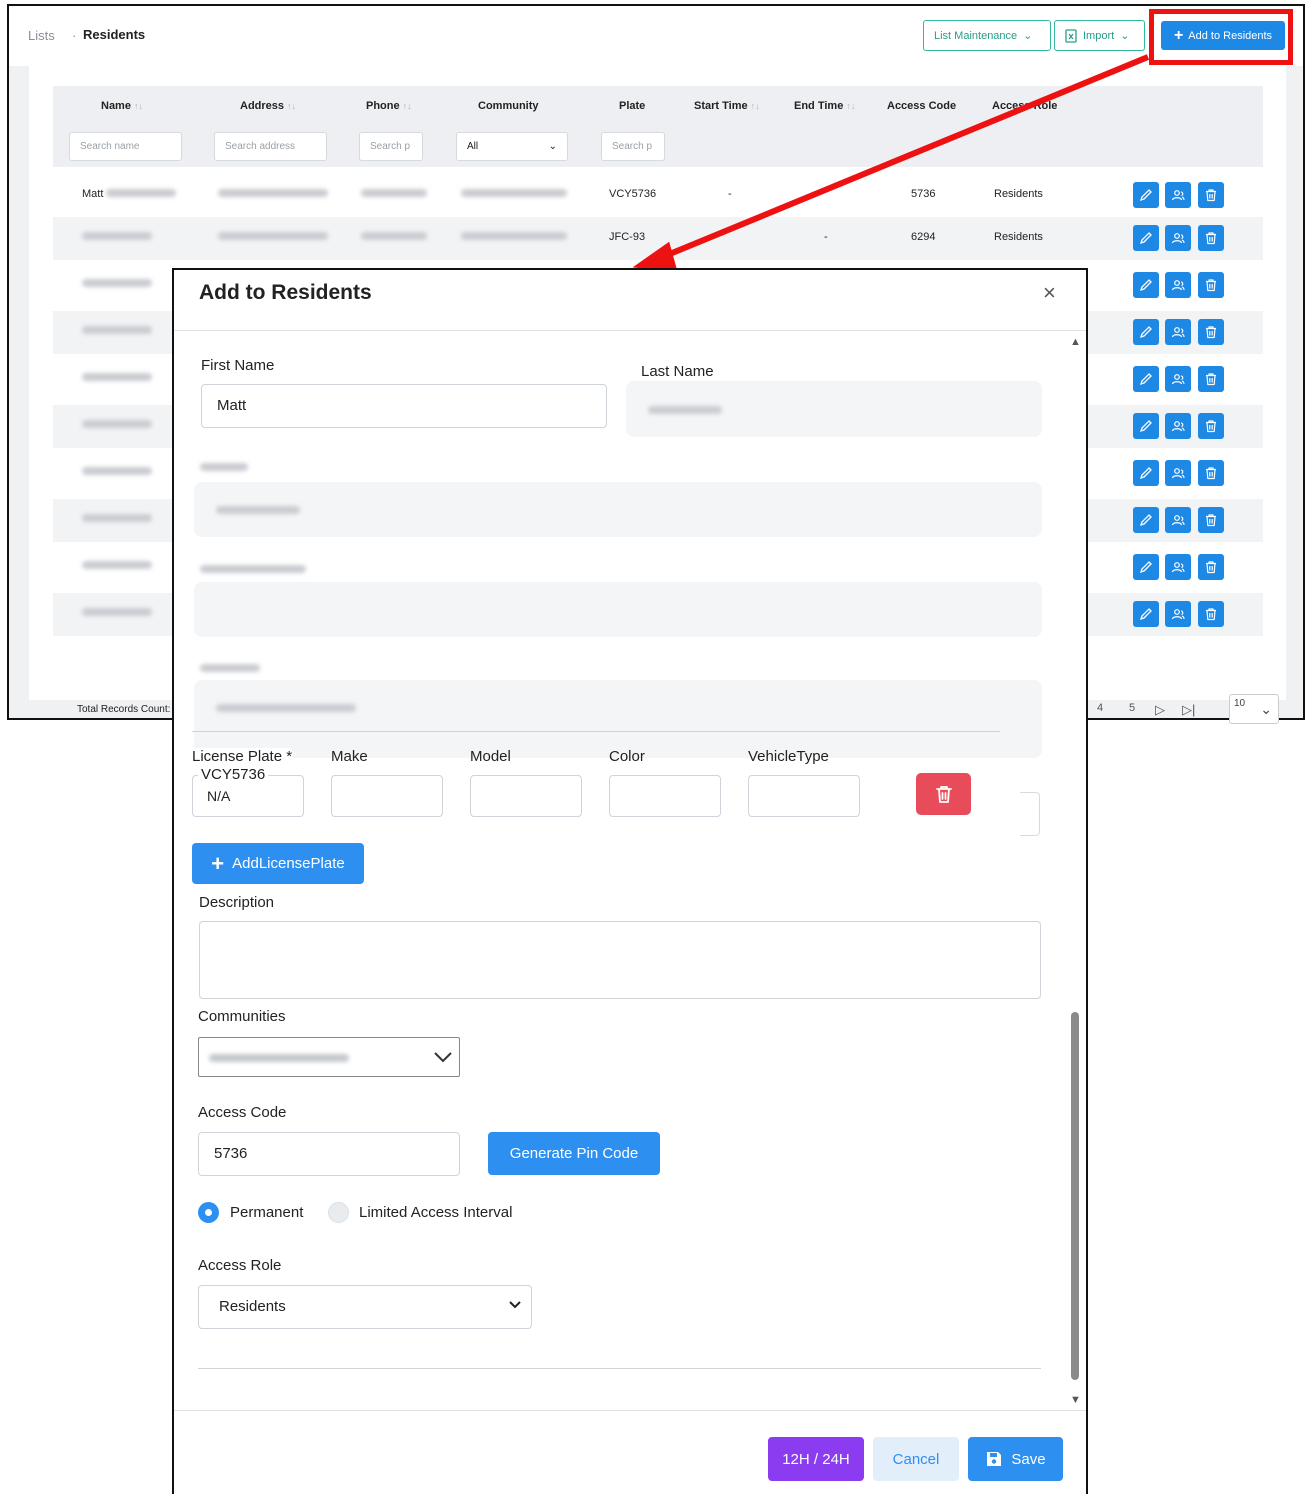  I want to click on access-code-input: 5736, so click(329, 1154).